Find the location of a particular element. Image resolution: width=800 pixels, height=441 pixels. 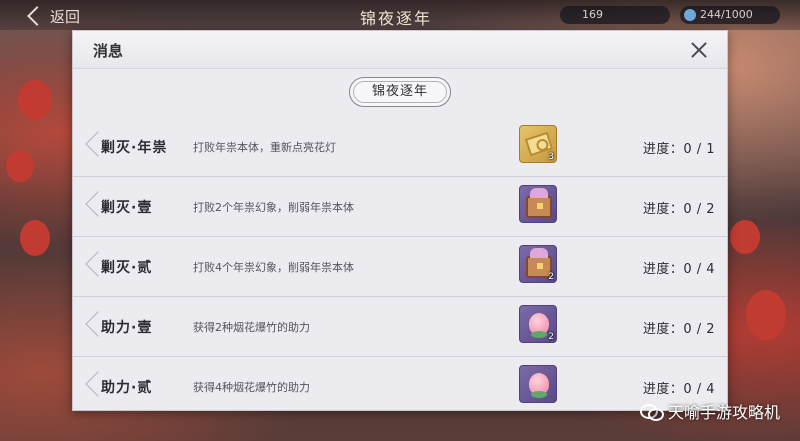

task-description: 获得2种烟花爆竹的助力 is located at coordinates (251, 327).